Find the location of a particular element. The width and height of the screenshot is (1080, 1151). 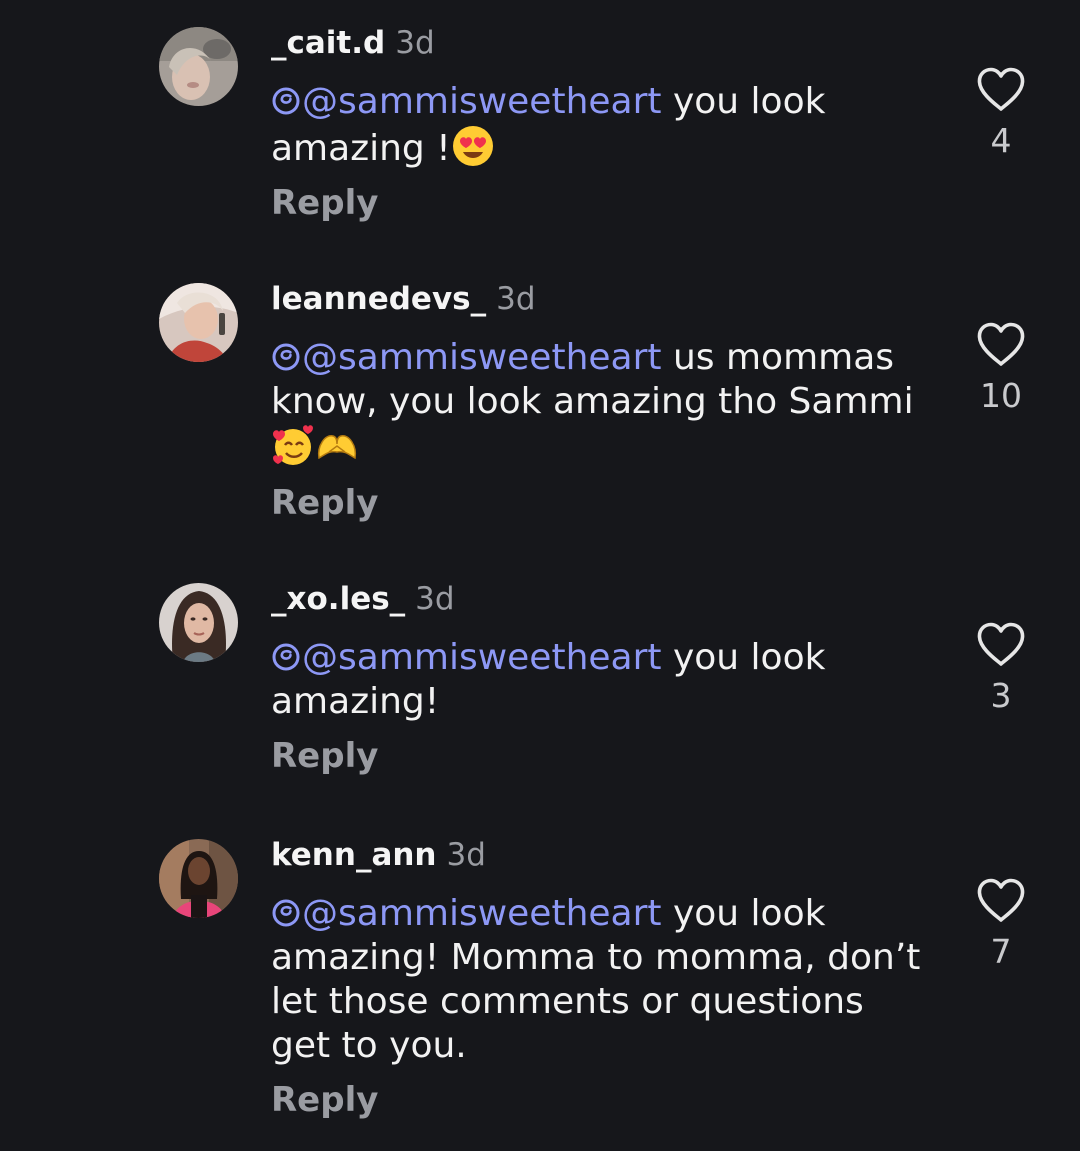

username: _cait.d is located at coordinates (328, 43).